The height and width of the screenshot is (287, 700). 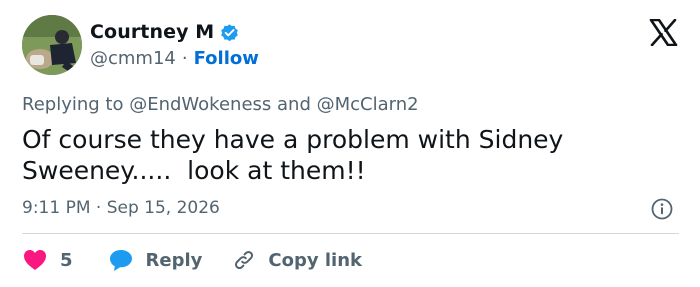 What do you see at coordinates (133, 58) in the screenshot?
I see `author-handle: @cmm14` at bounding box center [133, 58].